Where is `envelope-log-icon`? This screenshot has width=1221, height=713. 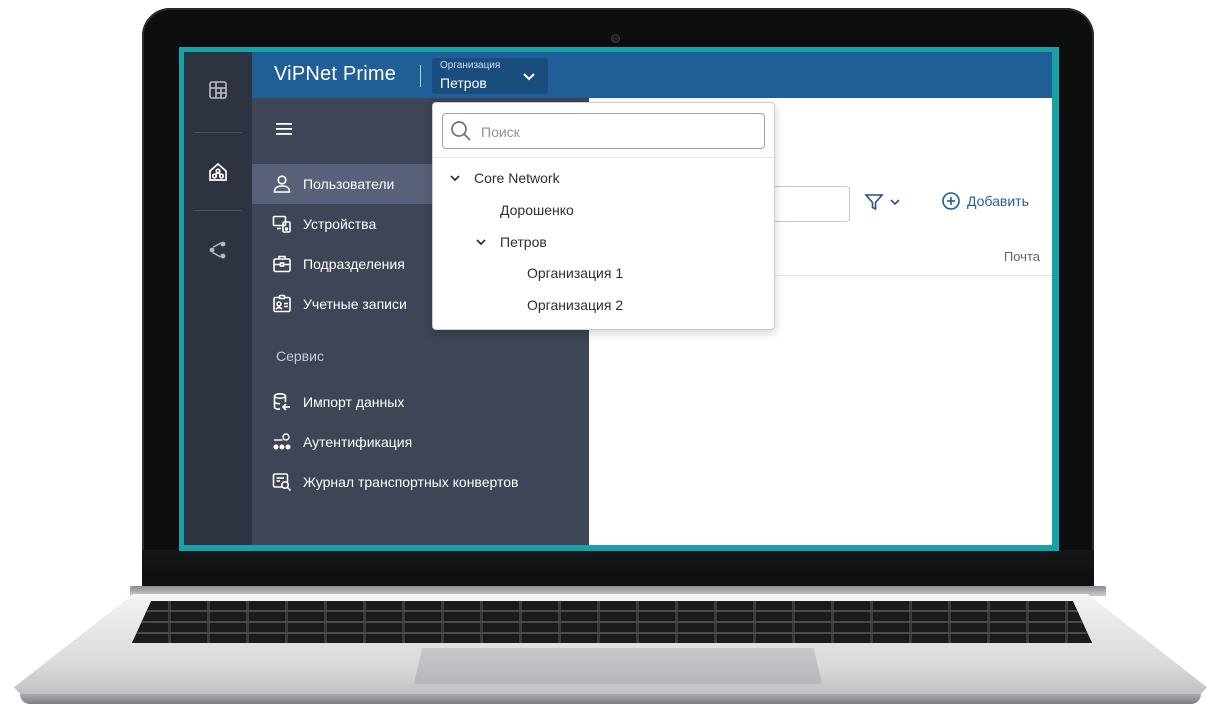
envelope-log-icon is located at coordinates (282, 482).